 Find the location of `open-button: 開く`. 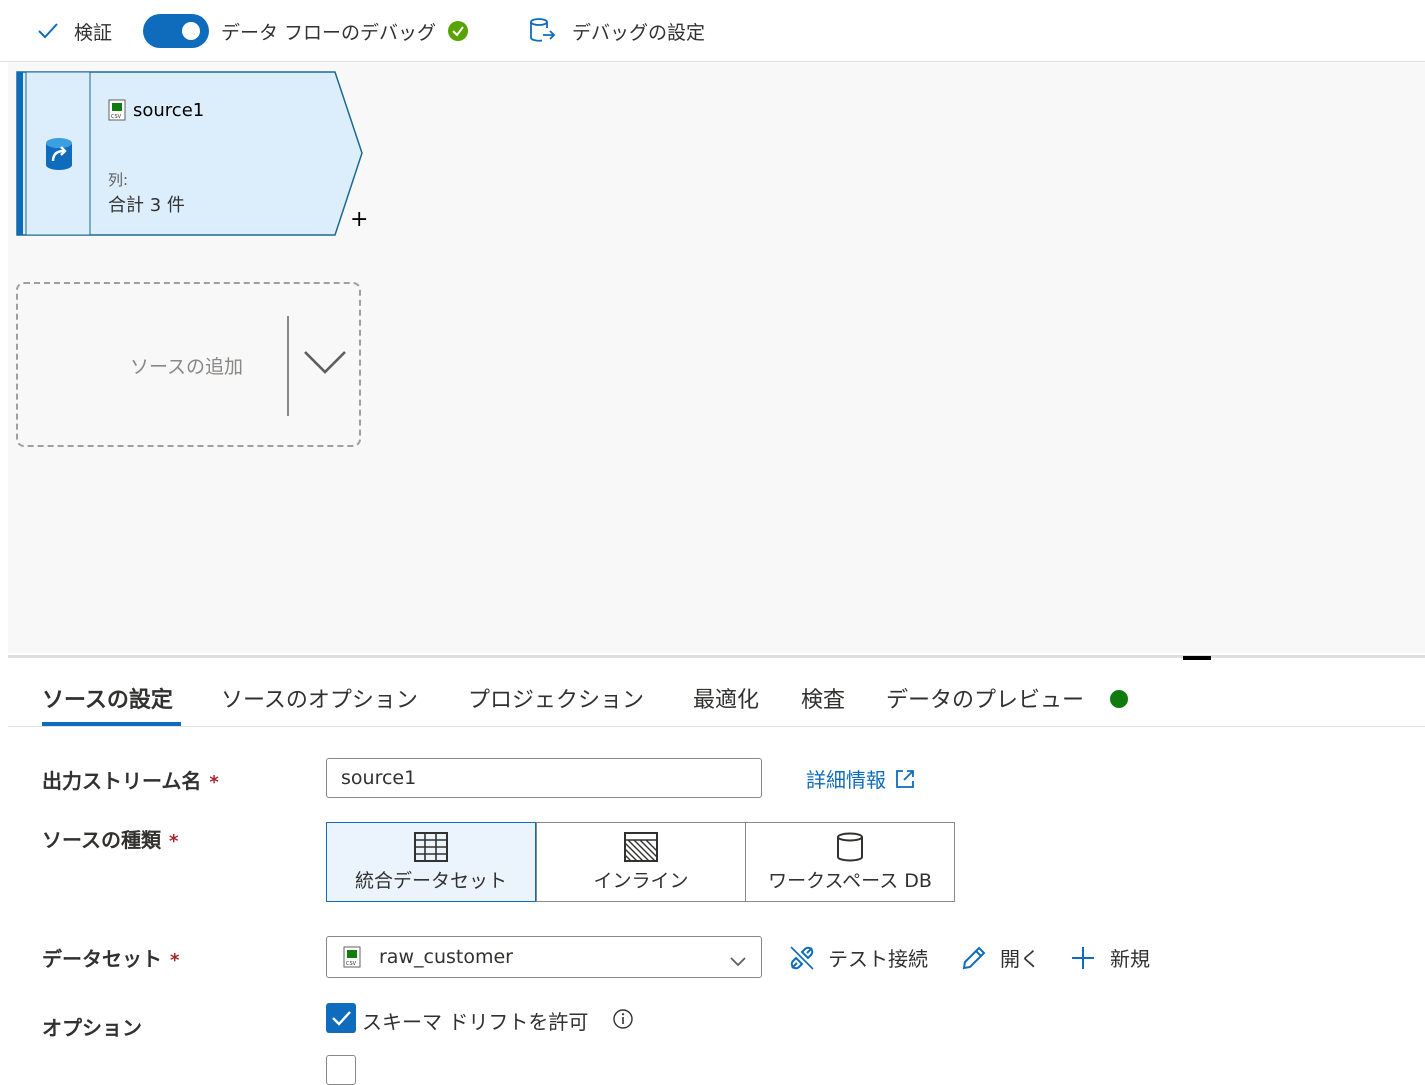

open-button: 開く is located at coordinates (1000, 957).